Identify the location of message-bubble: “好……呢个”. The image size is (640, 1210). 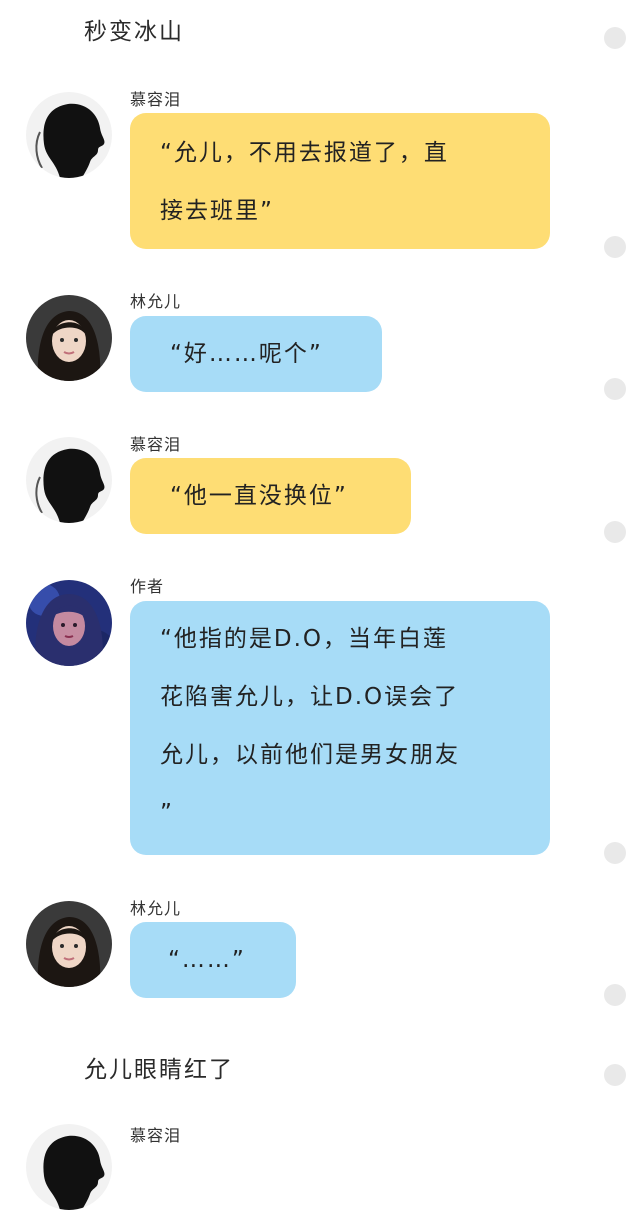
(256, 354).